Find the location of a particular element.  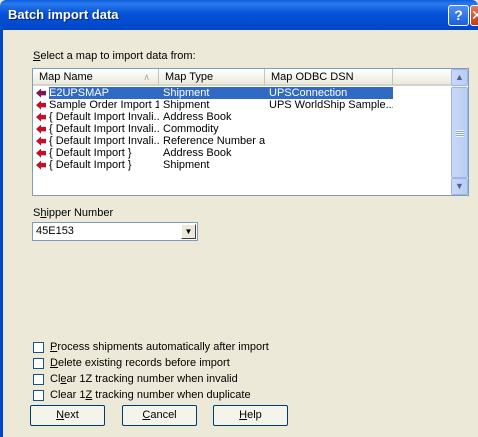

shipper-number-label: Shipper Number is located at coordinates (73, 213).